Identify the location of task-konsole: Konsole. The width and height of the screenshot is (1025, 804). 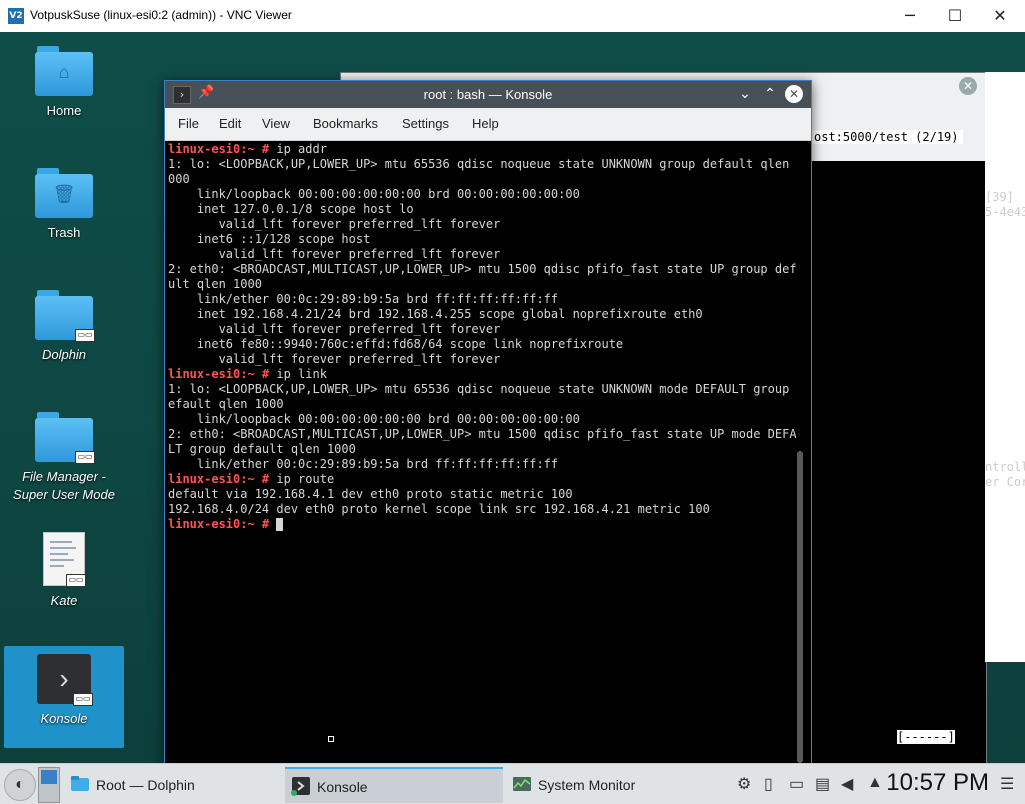
(394, 785).